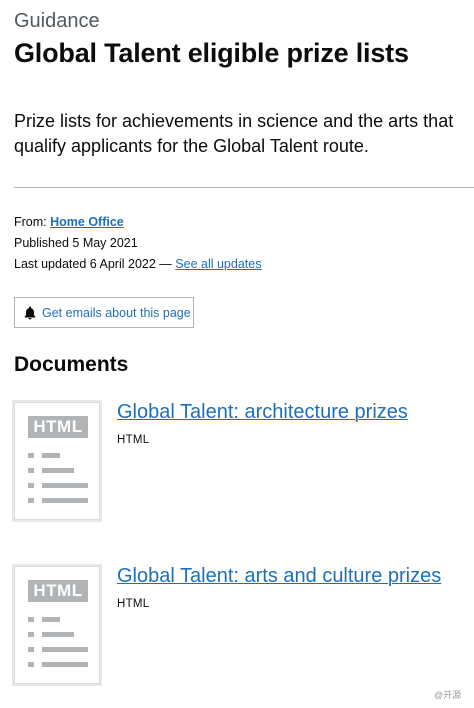 This screenshot has width=474, height=708. Describe the element at coordinates (448, 695) in the screenshot. I see `watermark: @开源` at that location.